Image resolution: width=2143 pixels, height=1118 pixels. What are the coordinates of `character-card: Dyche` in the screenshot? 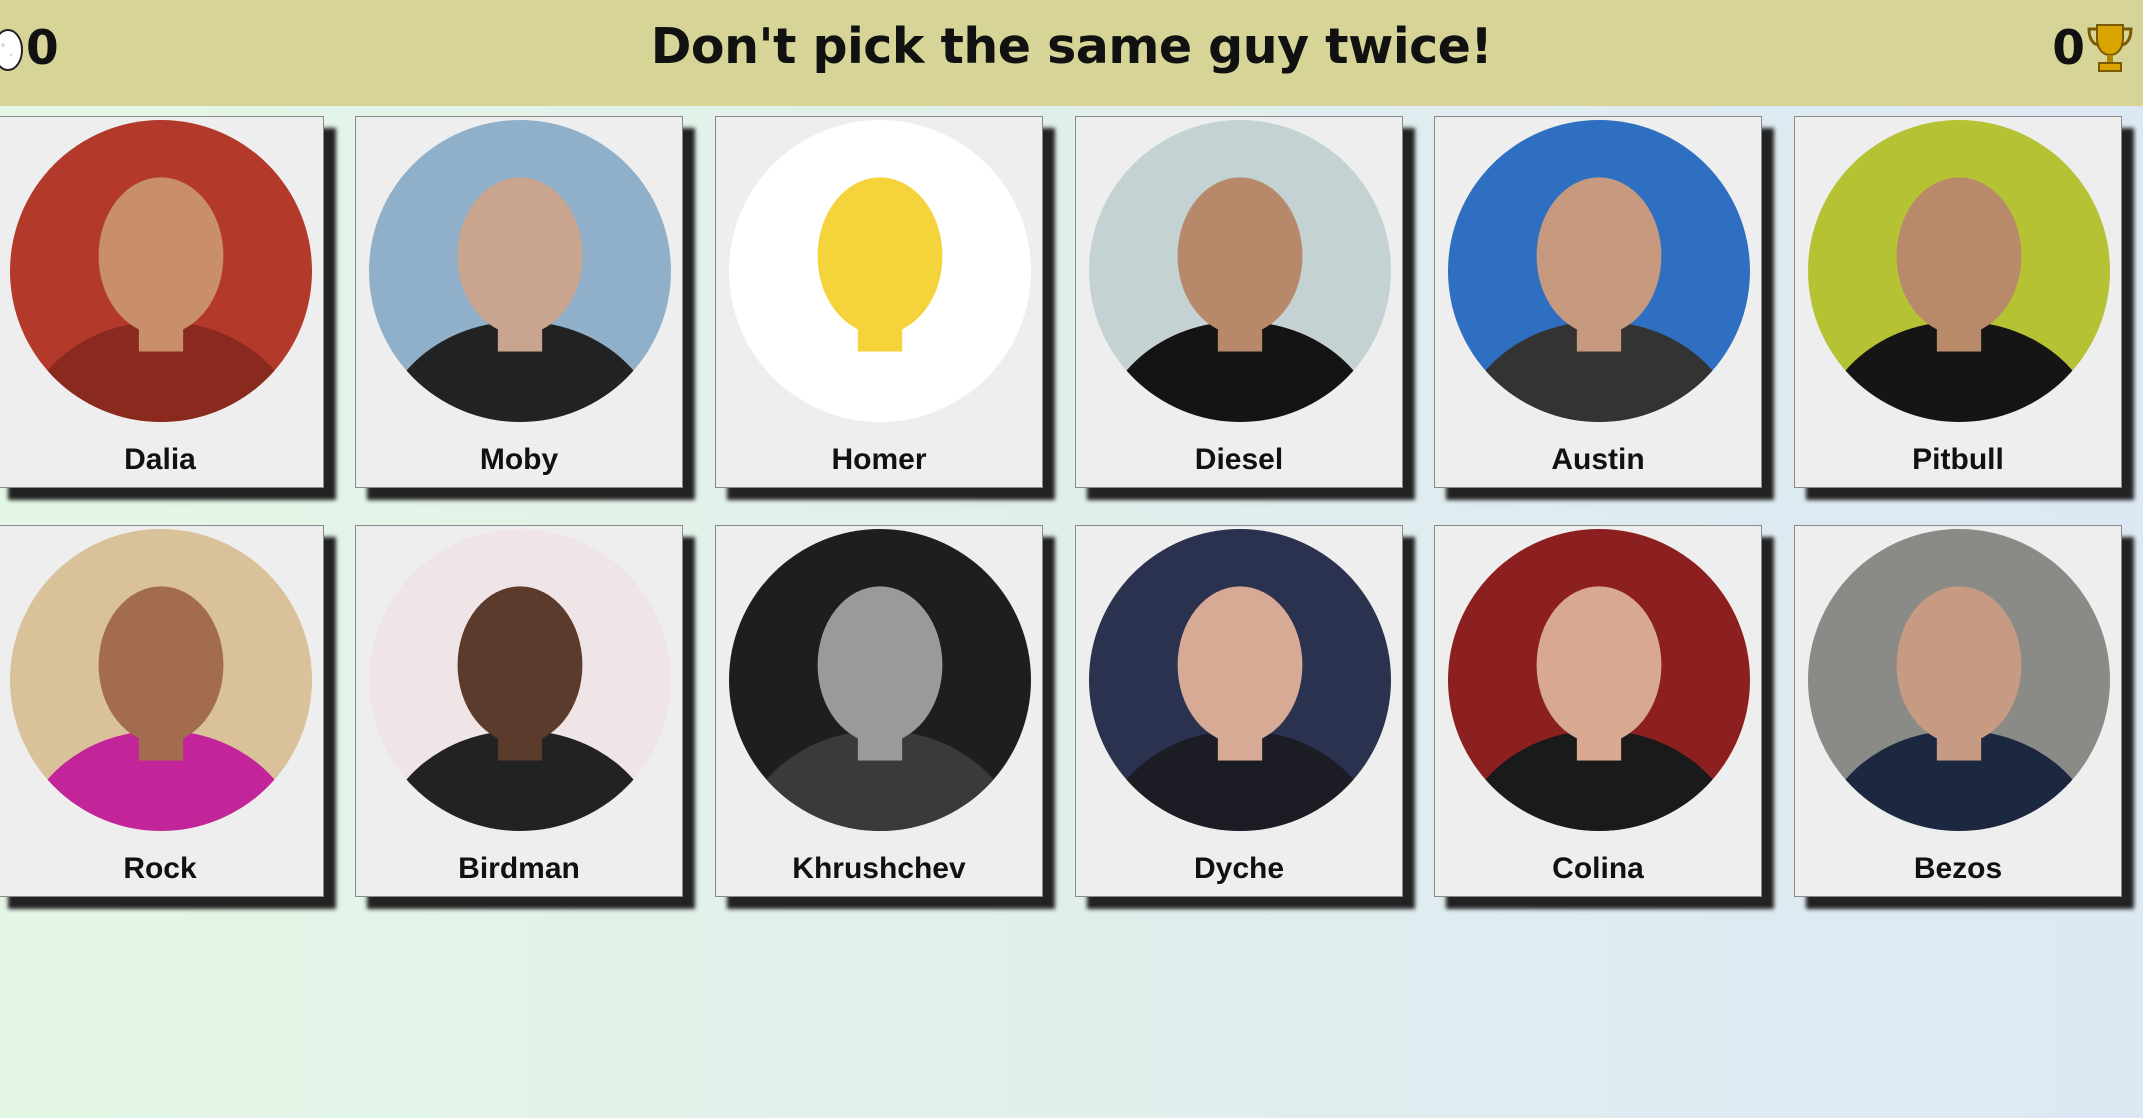 It's located at (1239, 711).